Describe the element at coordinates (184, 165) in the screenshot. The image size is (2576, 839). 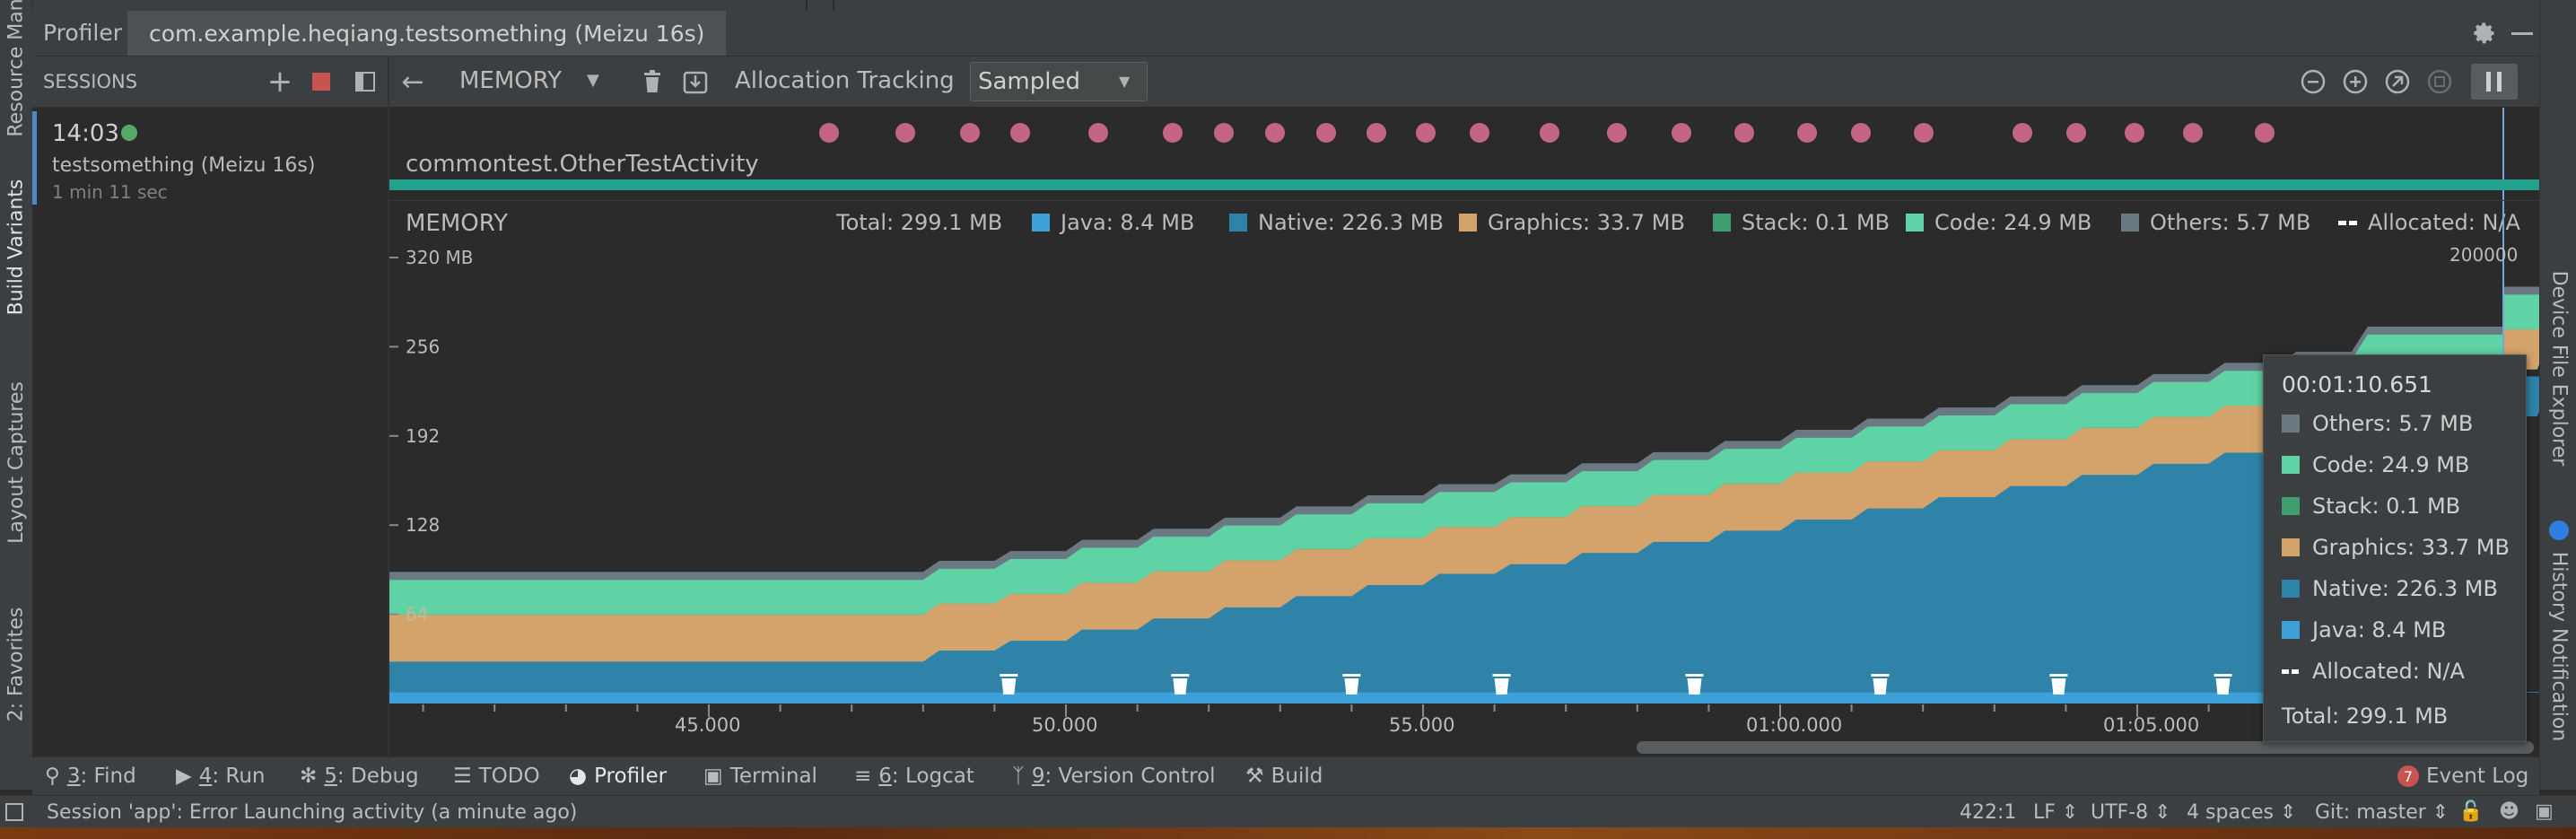
I see `session-name: testsomething (Meizu 16s)` at that location.